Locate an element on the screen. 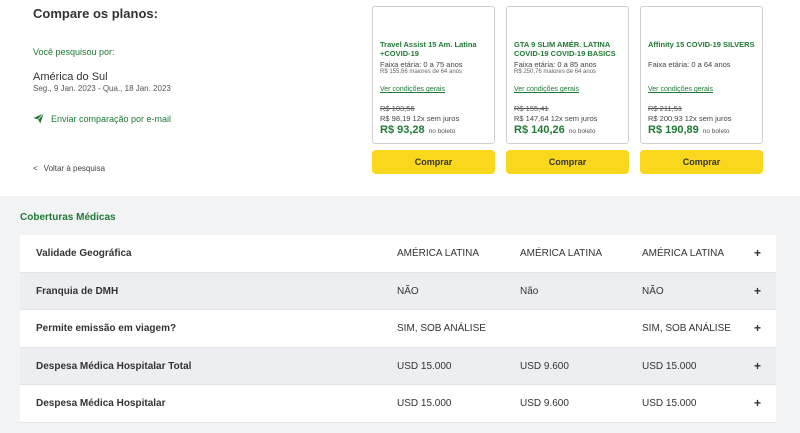 The width and height of the screenshot is (800, 433). email-comparison-link: Enviar comparação por e-mail is located at coordinates (102, 118).